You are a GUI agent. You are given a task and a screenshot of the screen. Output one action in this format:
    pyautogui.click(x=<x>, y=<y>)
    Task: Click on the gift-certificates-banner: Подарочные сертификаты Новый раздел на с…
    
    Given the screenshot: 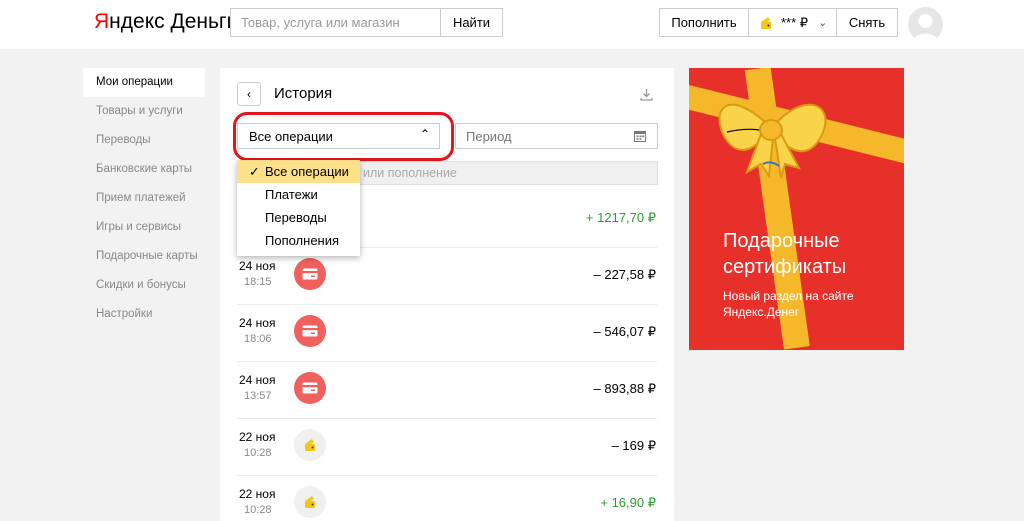 What is the action you would take?
    pyautogui.click(x=796, y=209)
    